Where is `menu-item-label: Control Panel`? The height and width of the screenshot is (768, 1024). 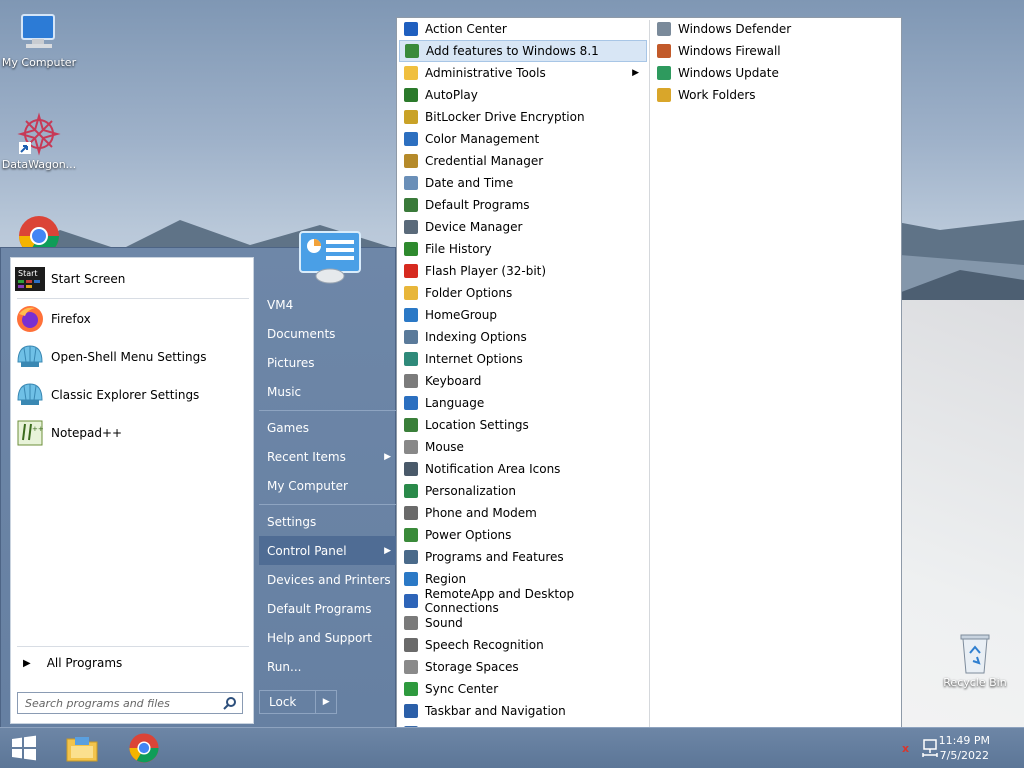 menu-item-label: Control Panel is located at coordinates (307, 550).